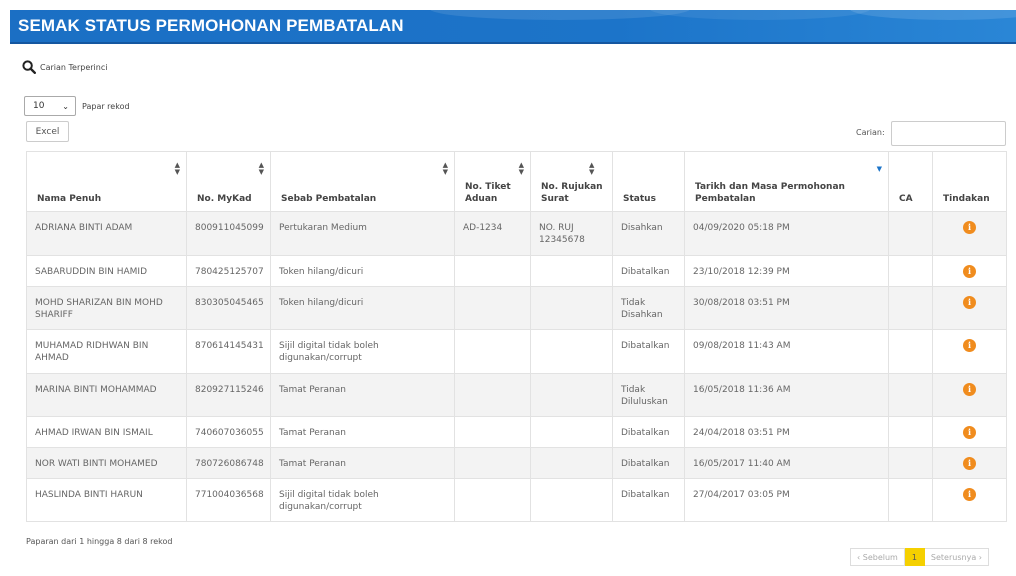 Image resolution: width=1016 pixels, height=576 pixels. What do you see at coordinates (228, 233) in the screenshot?
I see `cell-mykad: 800911045099` at bounding box center [228, 233].